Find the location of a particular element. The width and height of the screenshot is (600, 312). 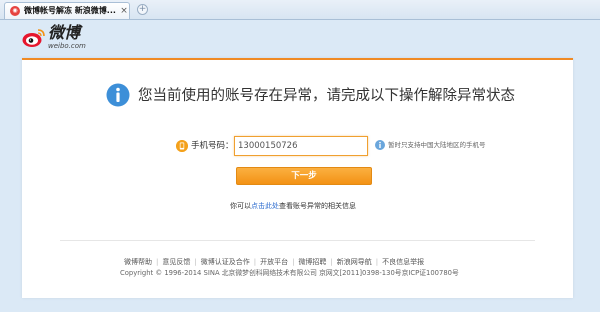

browser-tab-bar: ◉ 微博帐号解冻 新浪微博... × + is located at coordinates (300, 10).